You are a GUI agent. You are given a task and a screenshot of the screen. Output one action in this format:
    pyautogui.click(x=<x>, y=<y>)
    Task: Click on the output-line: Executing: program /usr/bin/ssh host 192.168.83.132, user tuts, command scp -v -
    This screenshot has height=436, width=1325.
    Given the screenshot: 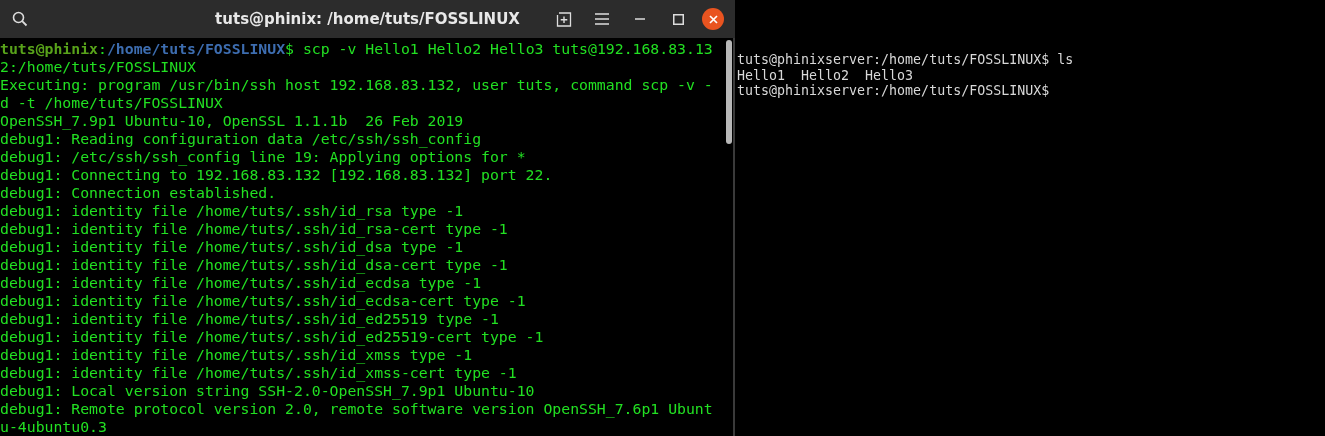 What is the action you would take?
    pyautogui.click(x=356, y=85)
    